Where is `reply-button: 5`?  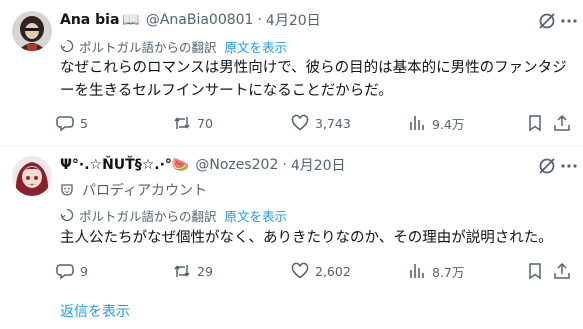 reply-button: 5 is located at coordinates (72, 123).